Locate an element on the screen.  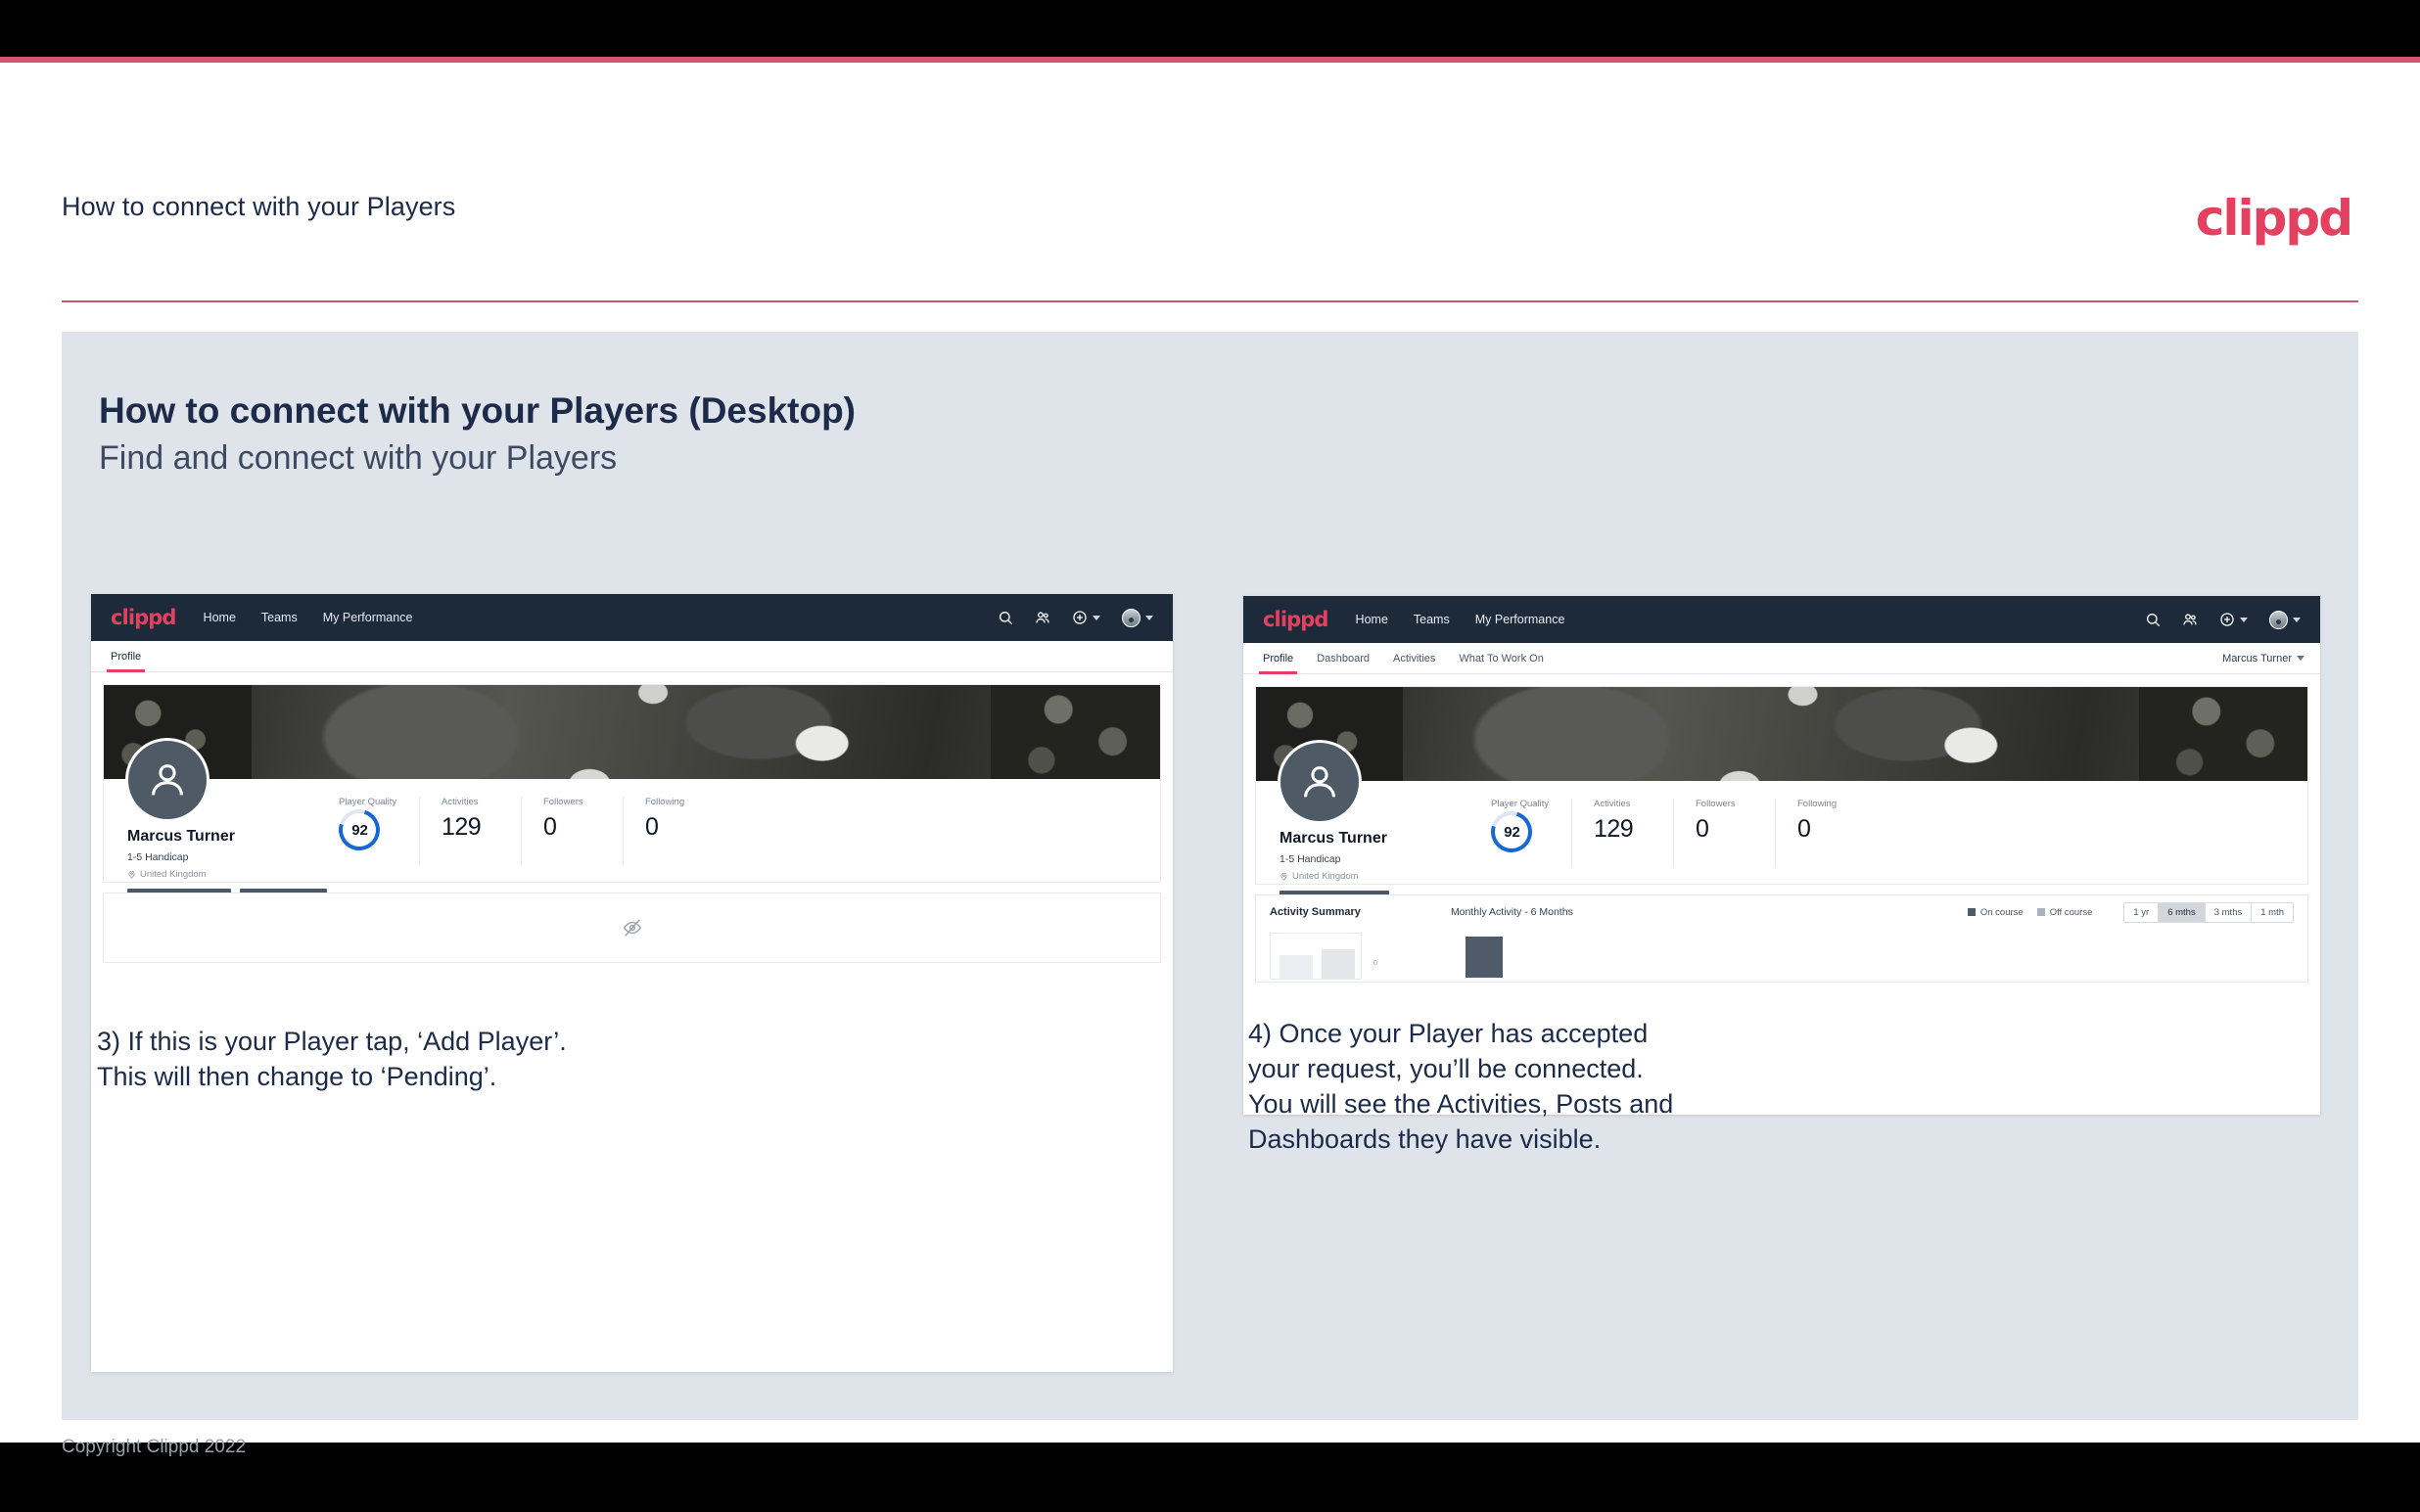
range-3mths: 3 mths is located at coordinates (2228, 912).